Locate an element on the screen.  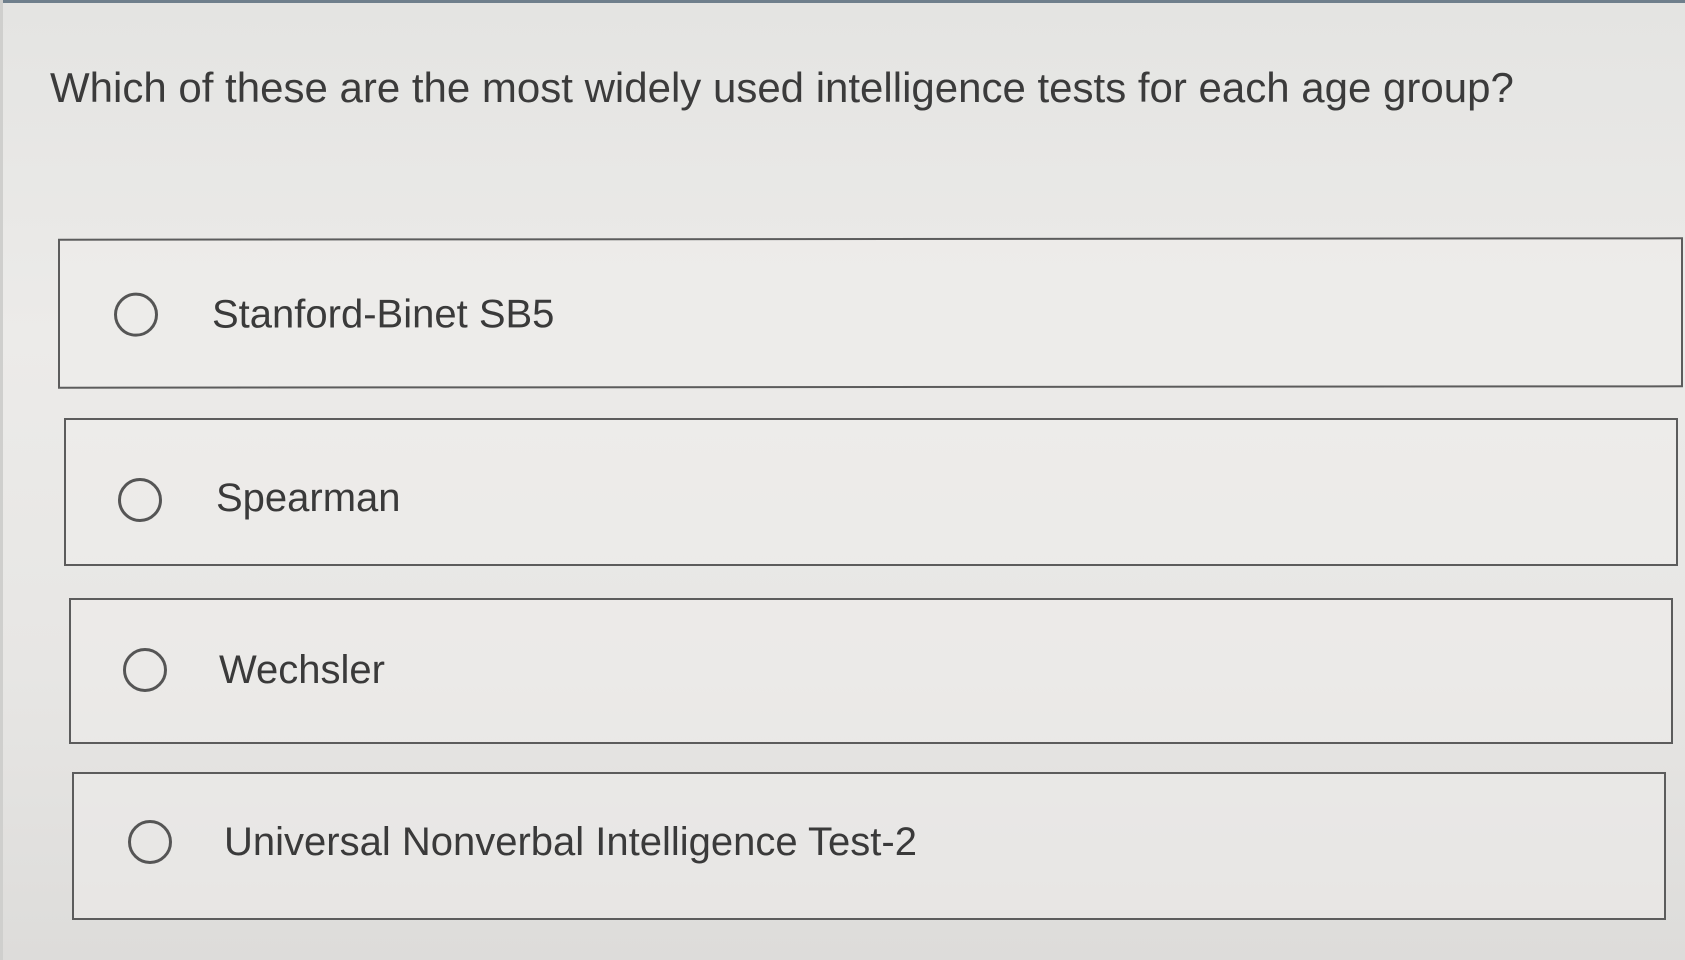
option-wechsler: Wechsler is located at coordinates (871, 671).